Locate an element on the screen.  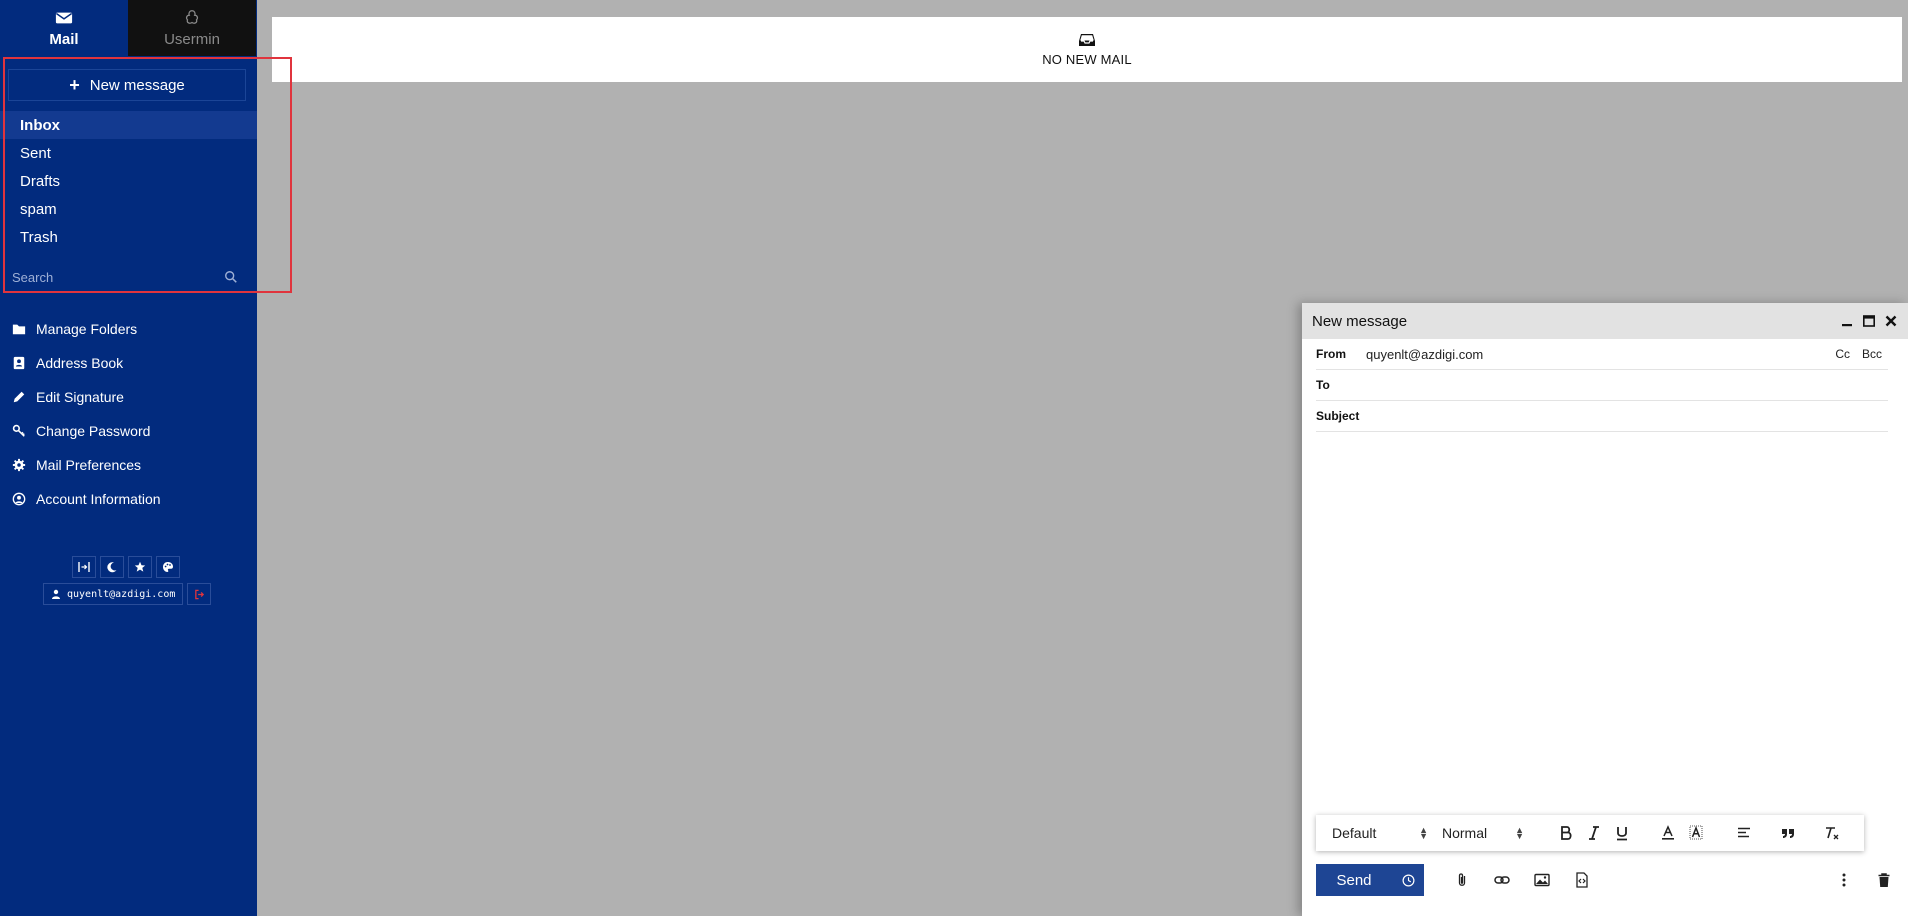
subject-field: Subject is located at coordinates (1602, 416).